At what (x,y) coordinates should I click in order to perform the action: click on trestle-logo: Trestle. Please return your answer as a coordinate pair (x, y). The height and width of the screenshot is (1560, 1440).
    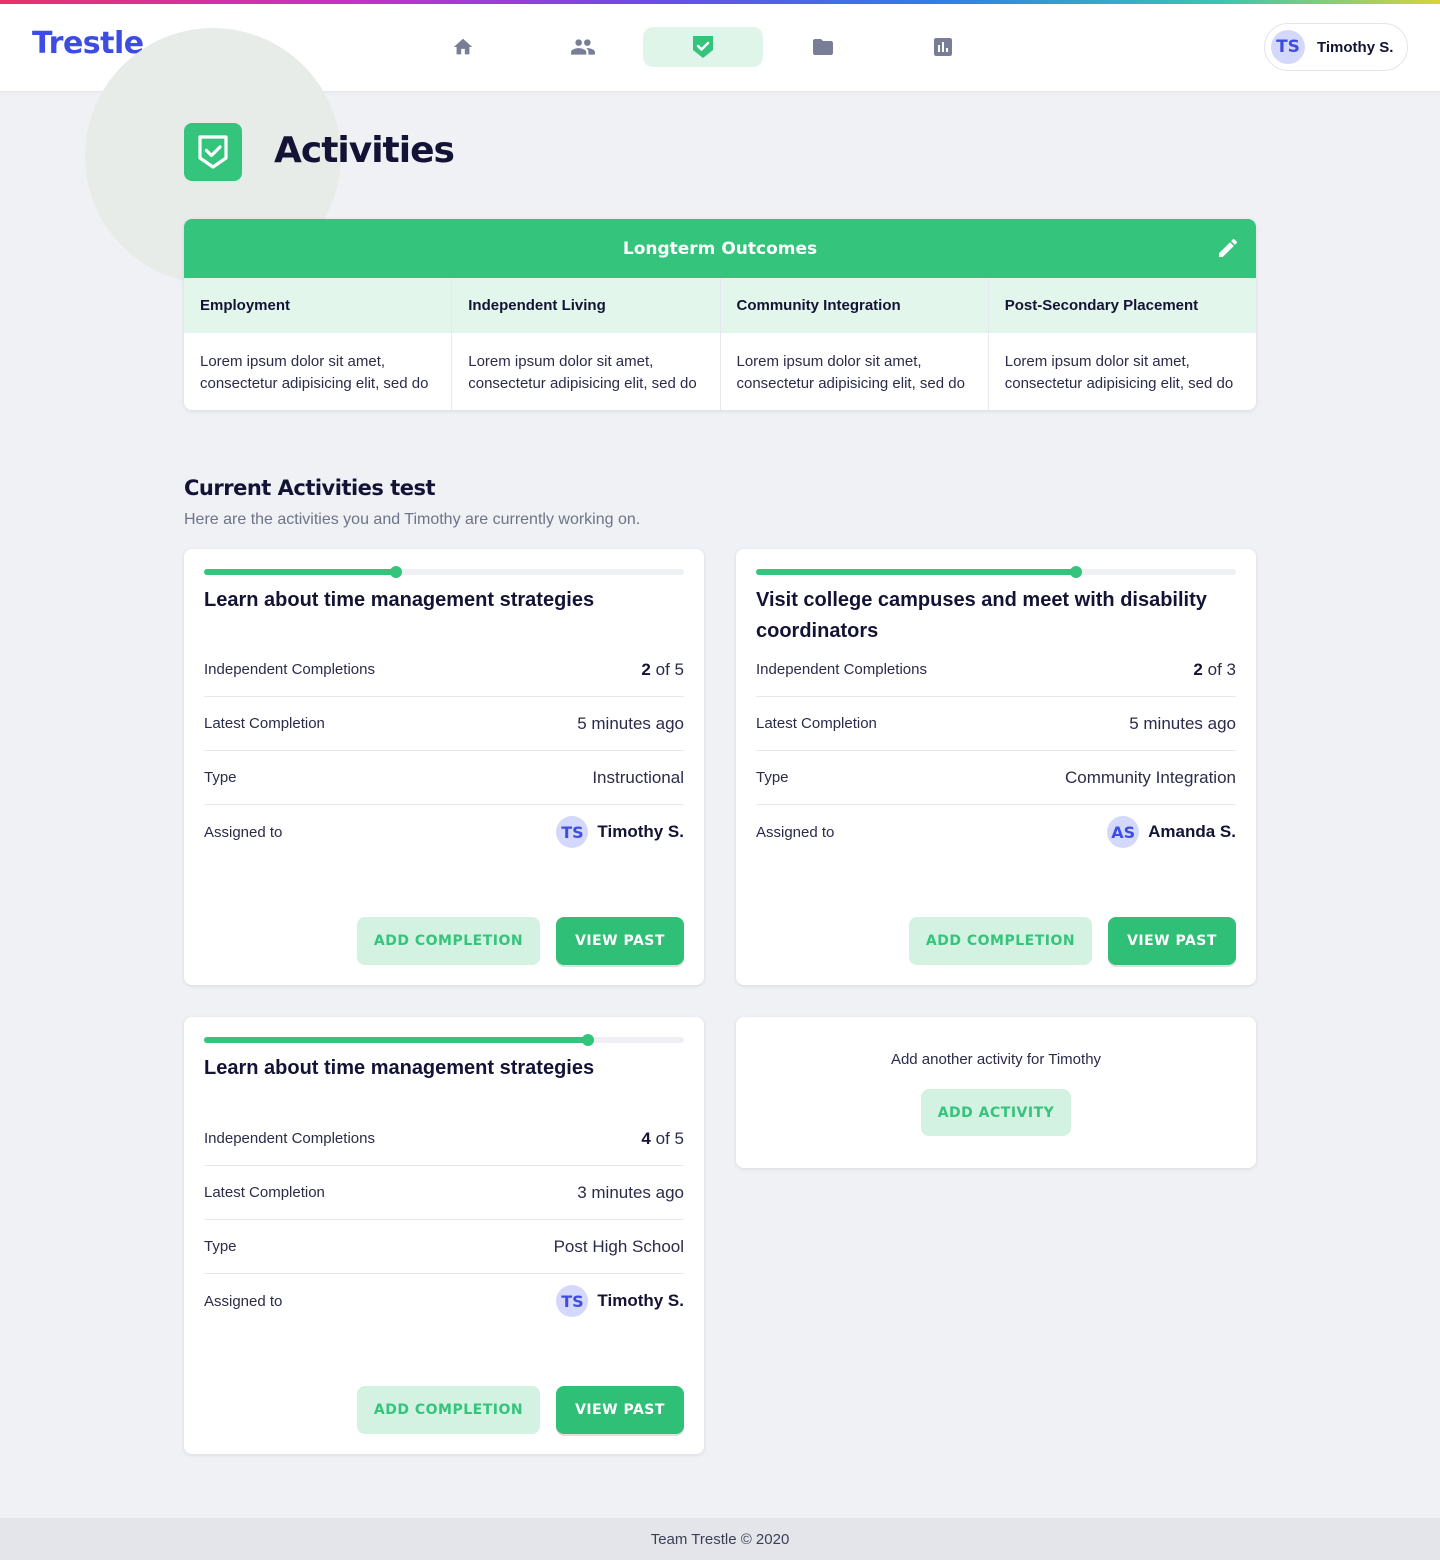
    Looking at the image, I should click on (88, 43).